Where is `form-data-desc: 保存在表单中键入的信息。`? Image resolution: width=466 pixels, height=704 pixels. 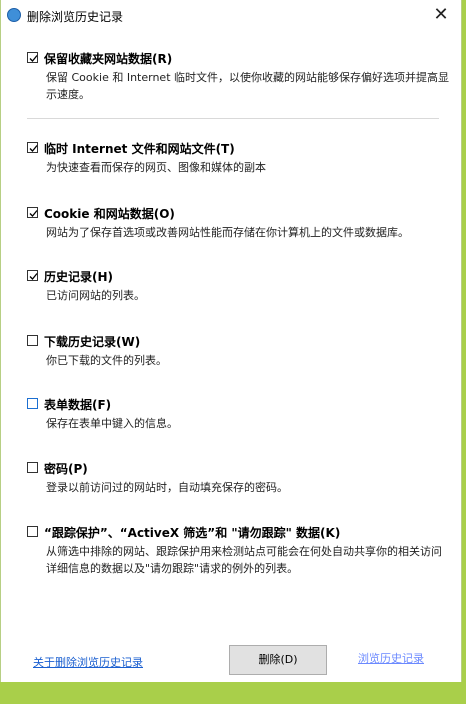 form-data-desc: 保存在表单中键入的信息。 is located at coordinates (112, 423).